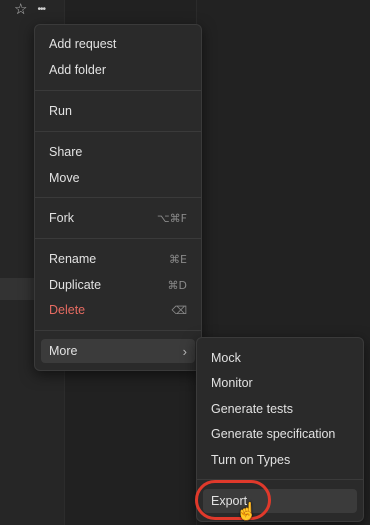 The width and height of the screenshot is (370, 525). Describe the element at coordinates (118, 259) in the screenshot. I see `menu-item-rename: Rename ⌘E` at that location.